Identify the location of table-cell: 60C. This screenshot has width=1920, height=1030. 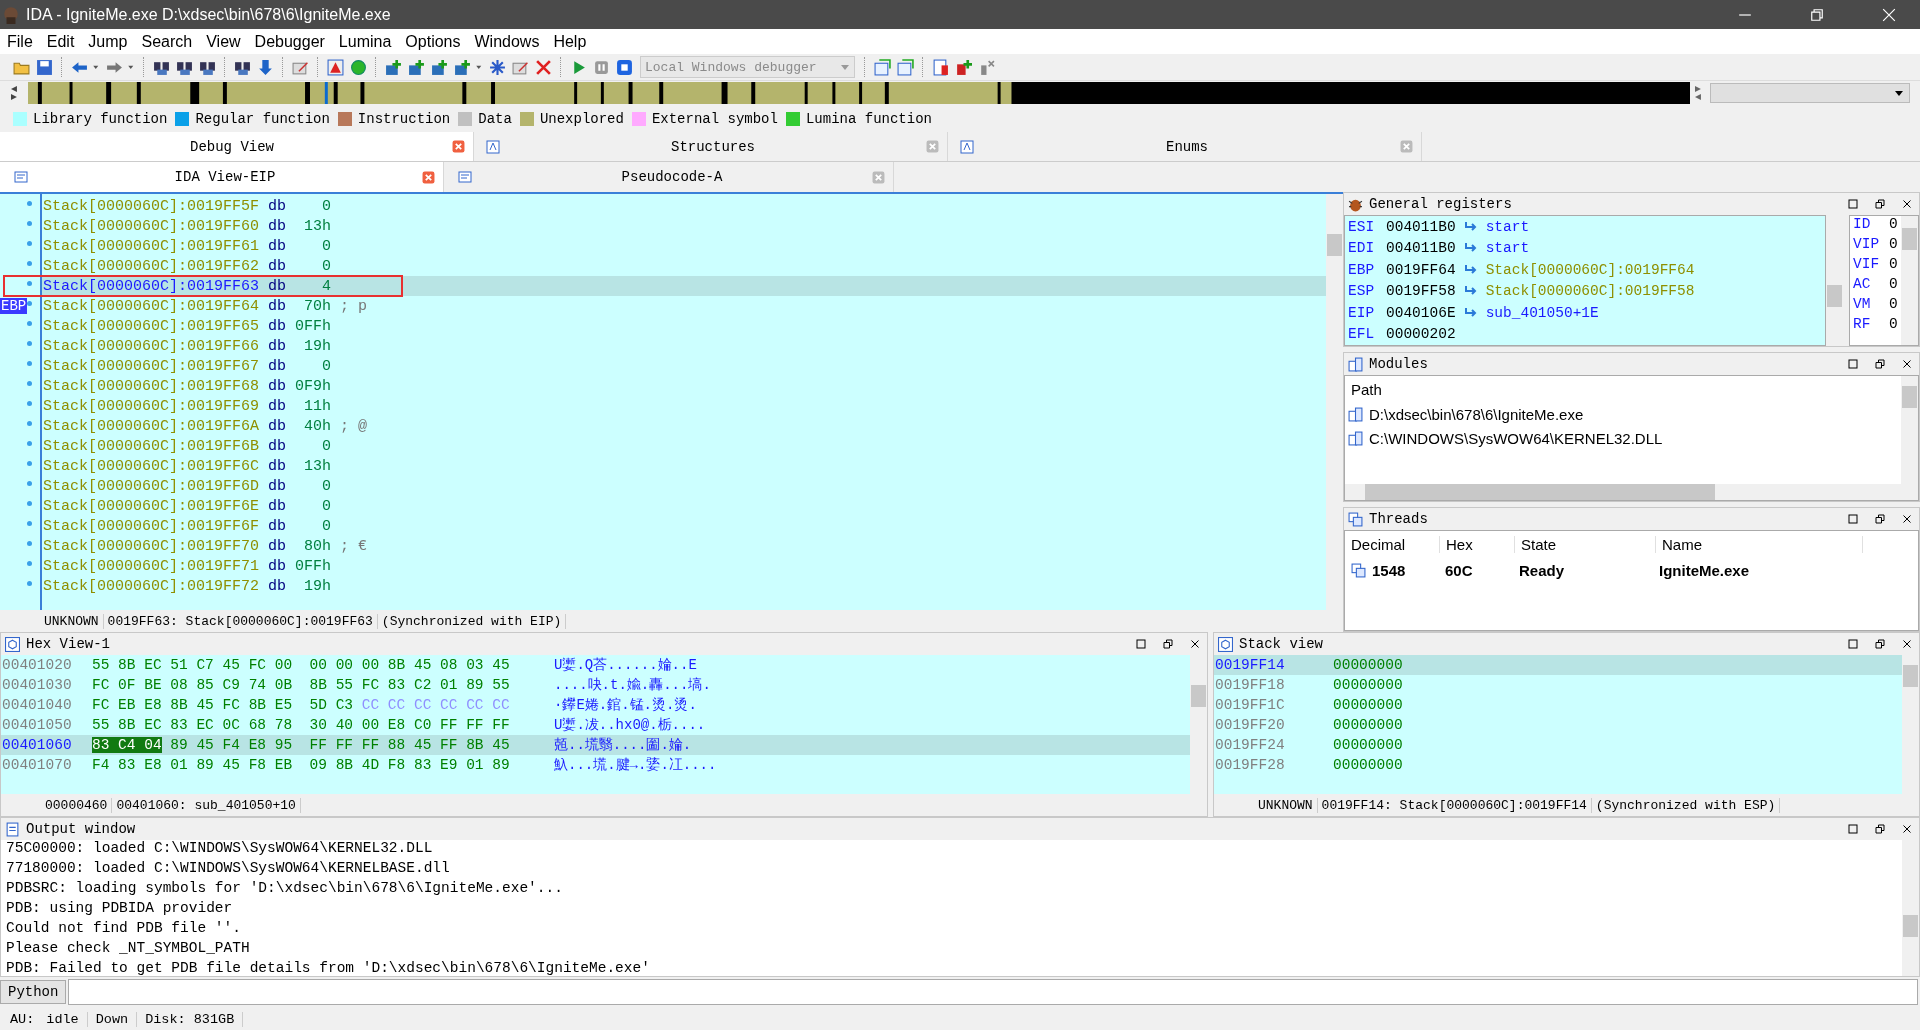
(1459, 570).